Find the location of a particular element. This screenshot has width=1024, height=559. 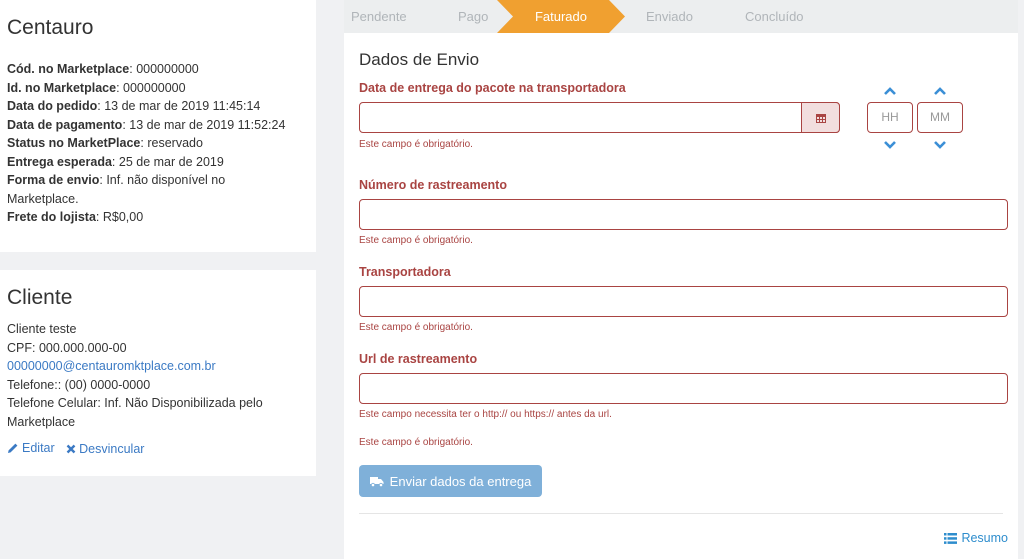

carrier-label: Transportadora is located at coordinates (405, 272).